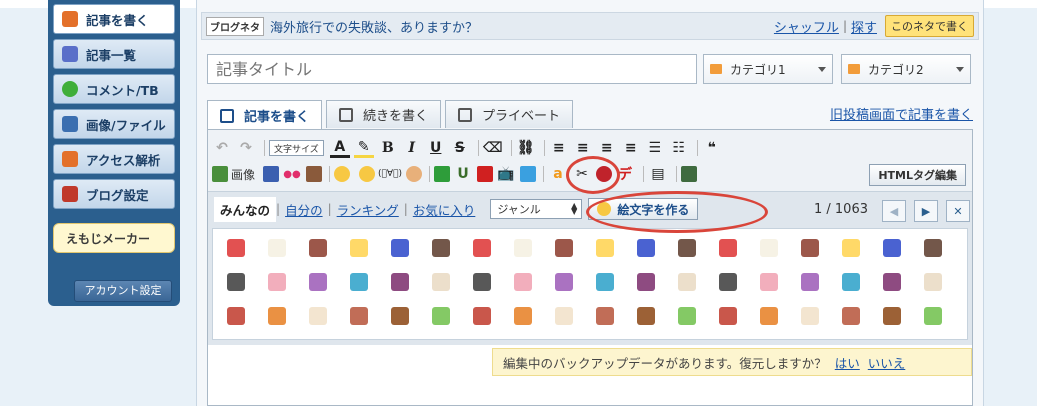  I want to click on tab-everyone: みんなの, so click(245, 209).